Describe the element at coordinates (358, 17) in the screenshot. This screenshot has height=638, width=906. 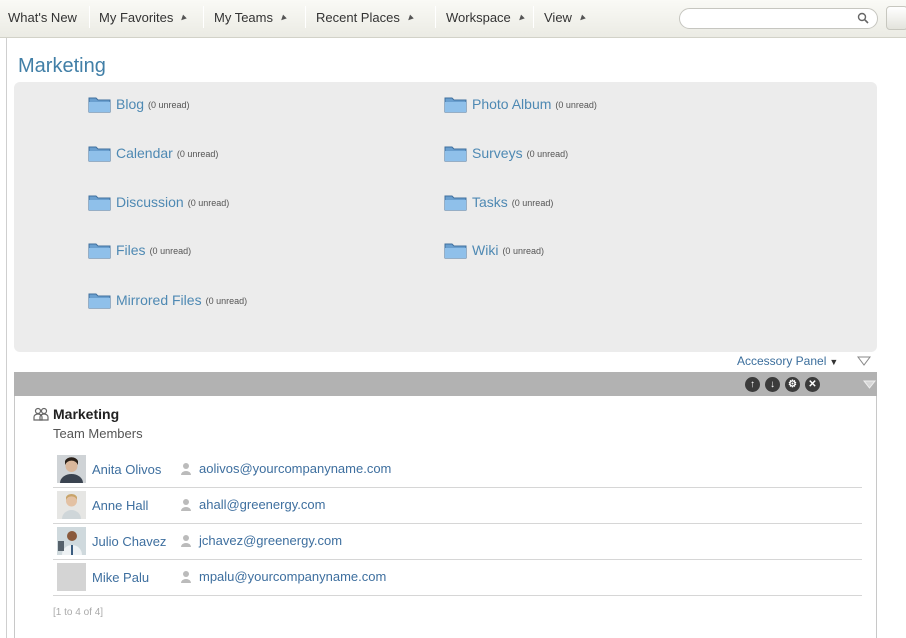
I see `nav-label: Recent Places` at that location.